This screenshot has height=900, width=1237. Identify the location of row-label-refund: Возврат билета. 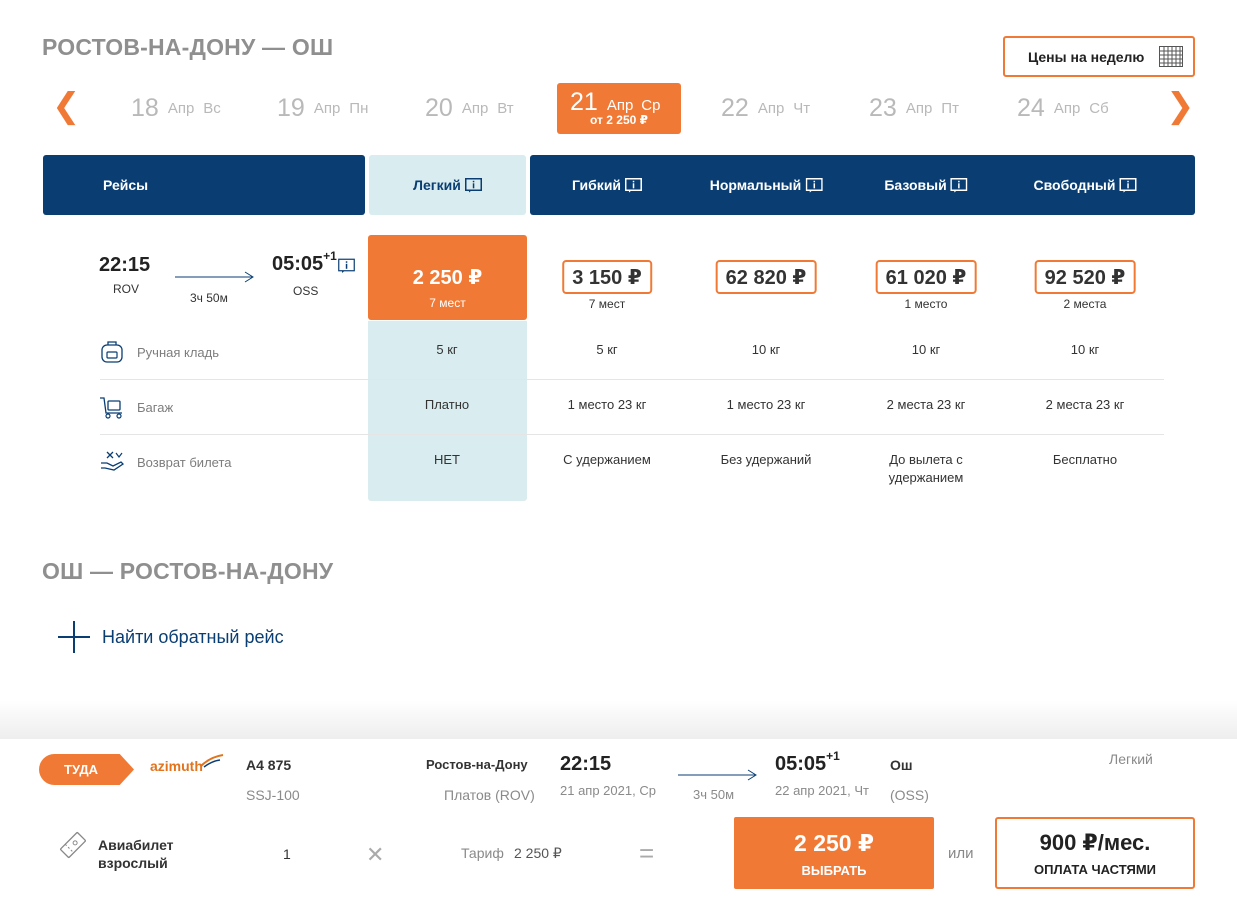
(184, 462).